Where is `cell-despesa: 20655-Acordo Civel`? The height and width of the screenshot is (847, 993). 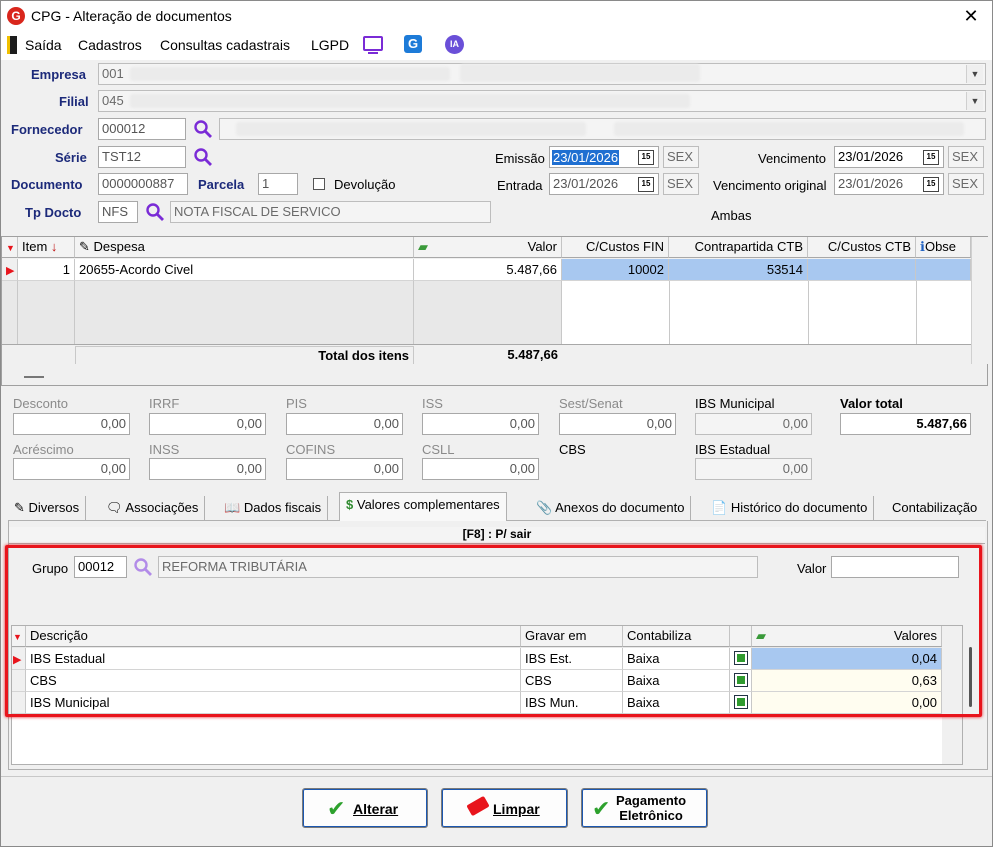
cell-despesa: 20655-Acordo Civel is located at coordinates (244, 270).